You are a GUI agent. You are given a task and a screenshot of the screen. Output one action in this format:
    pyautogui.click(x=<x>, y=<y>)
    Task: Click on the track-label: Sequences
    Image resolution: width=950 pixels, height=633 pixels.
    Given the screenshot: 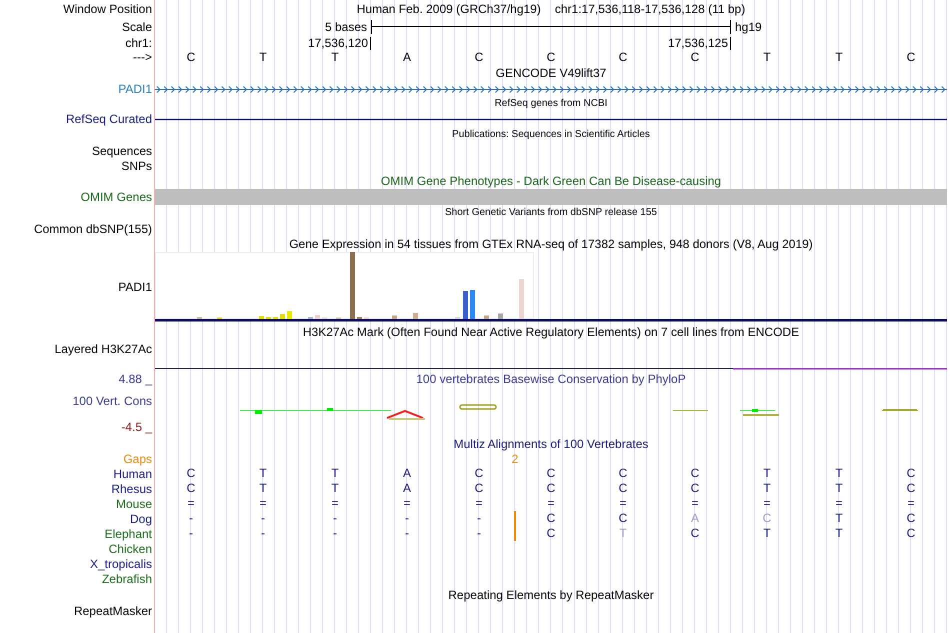 What is the action you would take?
    pyautogui.click(x=77, y=150)
    